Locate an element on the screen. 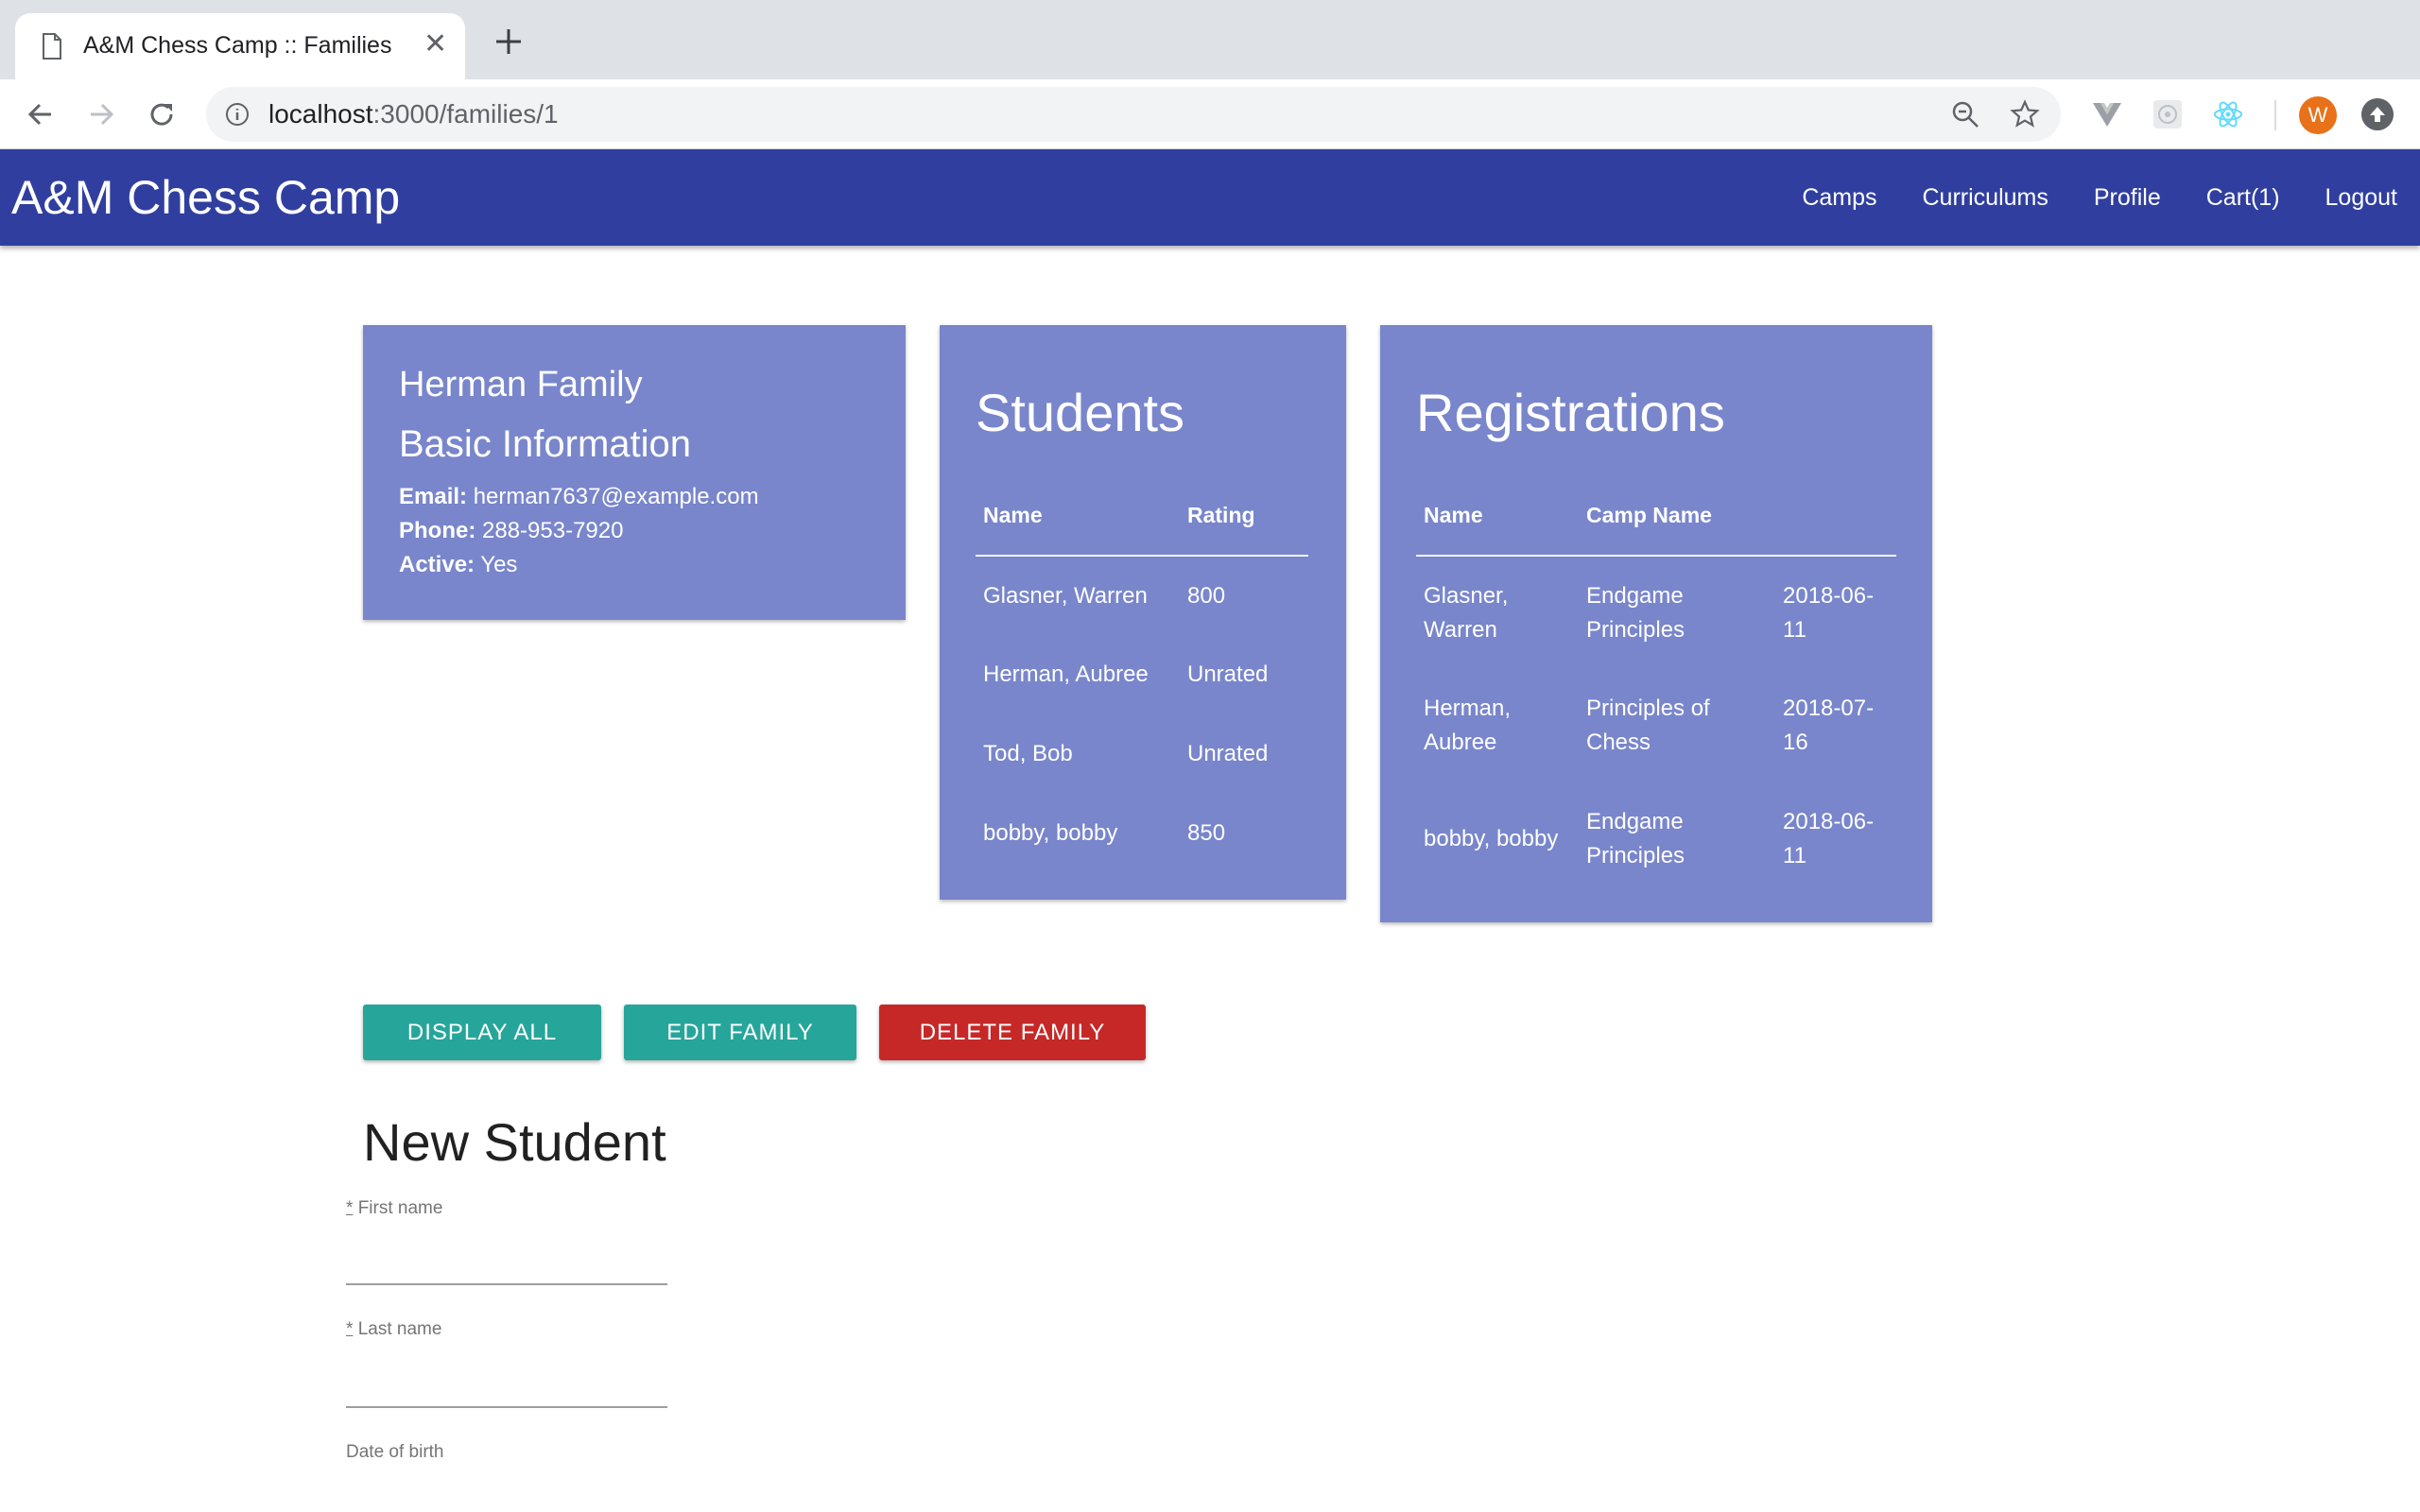 This screenshot has width=2420, height=1512. family-name: Herman Family is located at coordinates (521, 384).